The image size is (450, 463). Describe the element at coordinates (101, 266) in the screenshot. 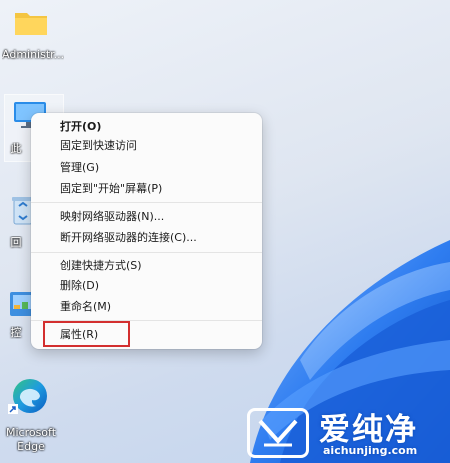

I see `menu-item-create-shortcut: 创建快捷方式(S)` at that location.